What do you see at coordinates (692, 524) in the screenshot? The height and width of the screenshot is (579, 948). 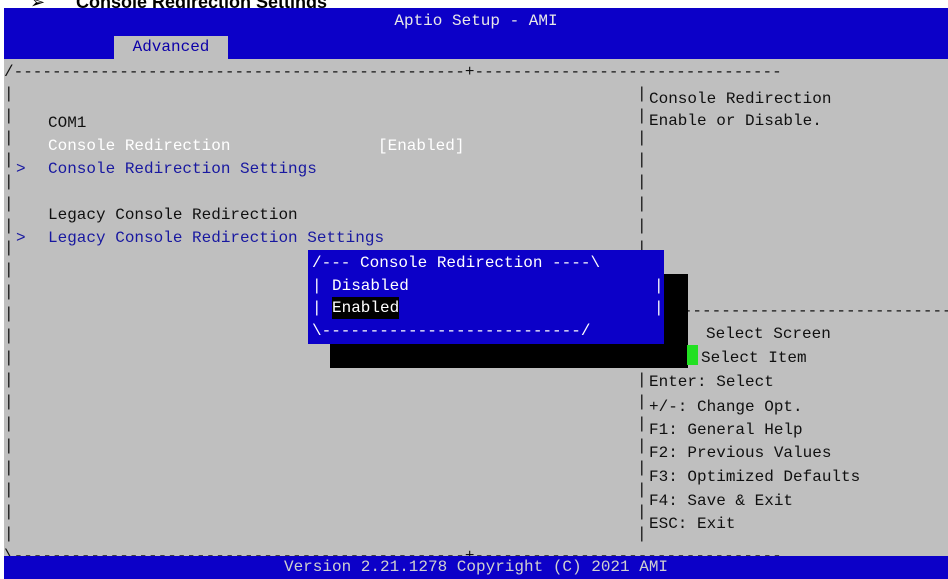 I see `key-help-esc: ESC: Exit` at bounding box center [692, 524].